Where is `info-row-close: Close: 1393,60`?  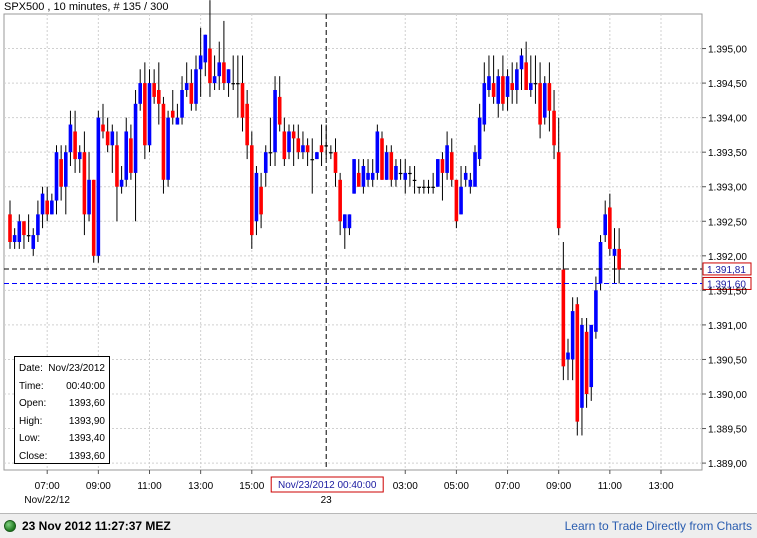
info-row-close: Close: 1393,60 is located at coordinates (62, 457).